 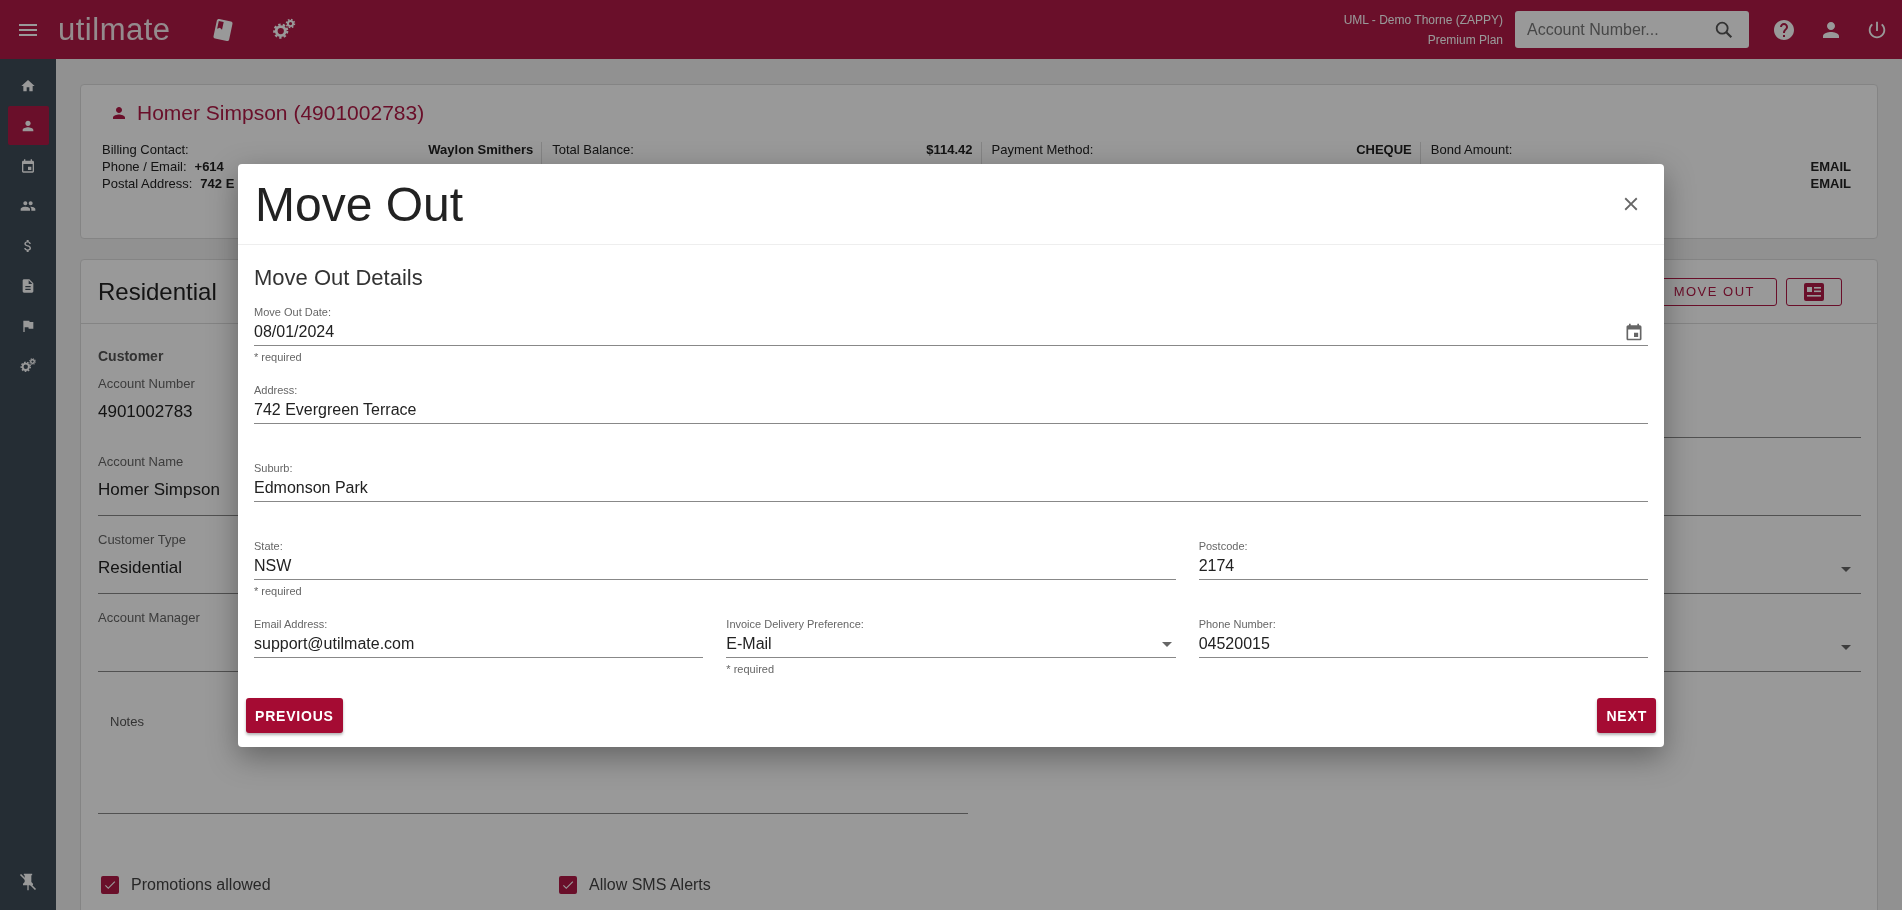 I want to click on contact-card-button, so click(x=1814, y=291).